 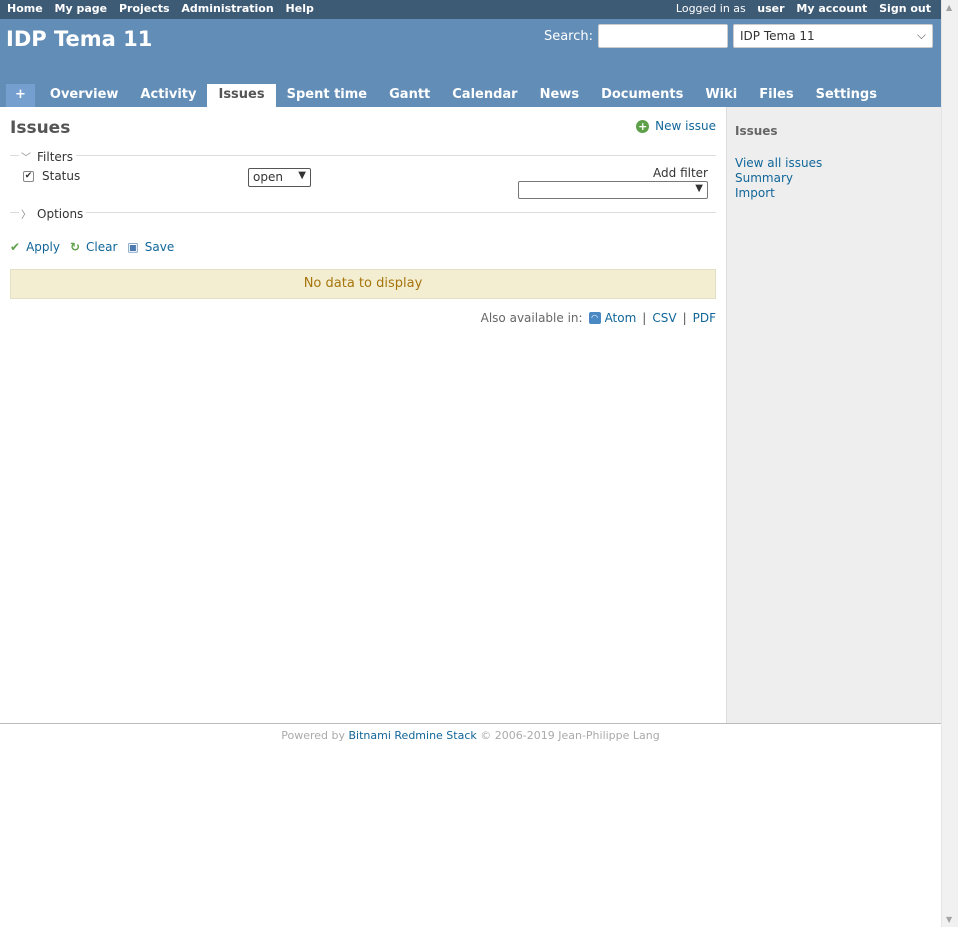 I want to click on tab-overview: Overview, so click(x=84, y=95).